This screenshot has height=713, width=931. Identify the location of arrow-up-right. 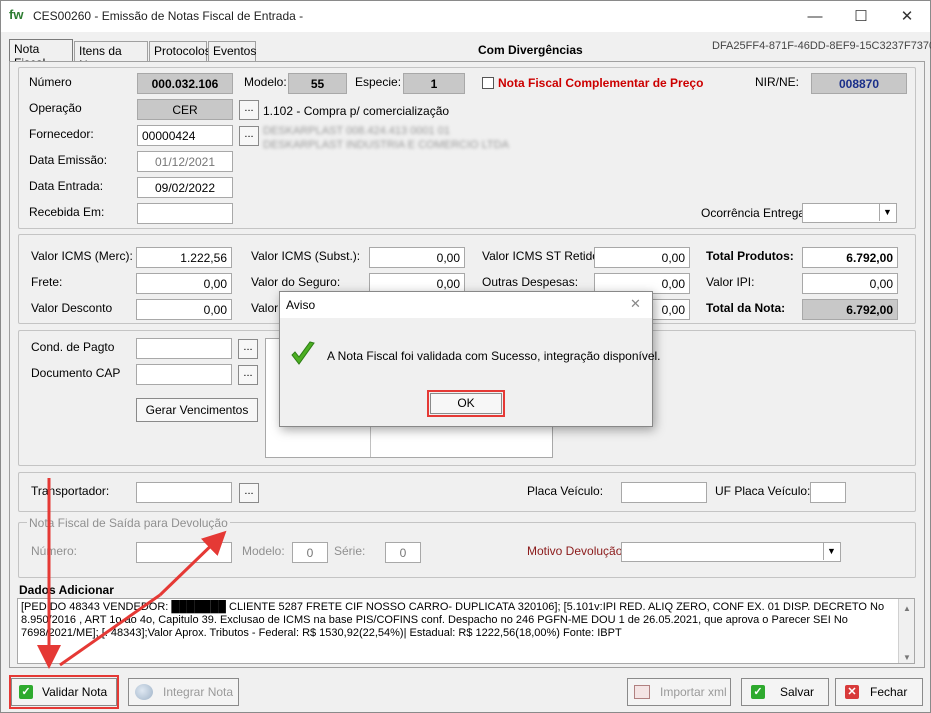
(192, 563).